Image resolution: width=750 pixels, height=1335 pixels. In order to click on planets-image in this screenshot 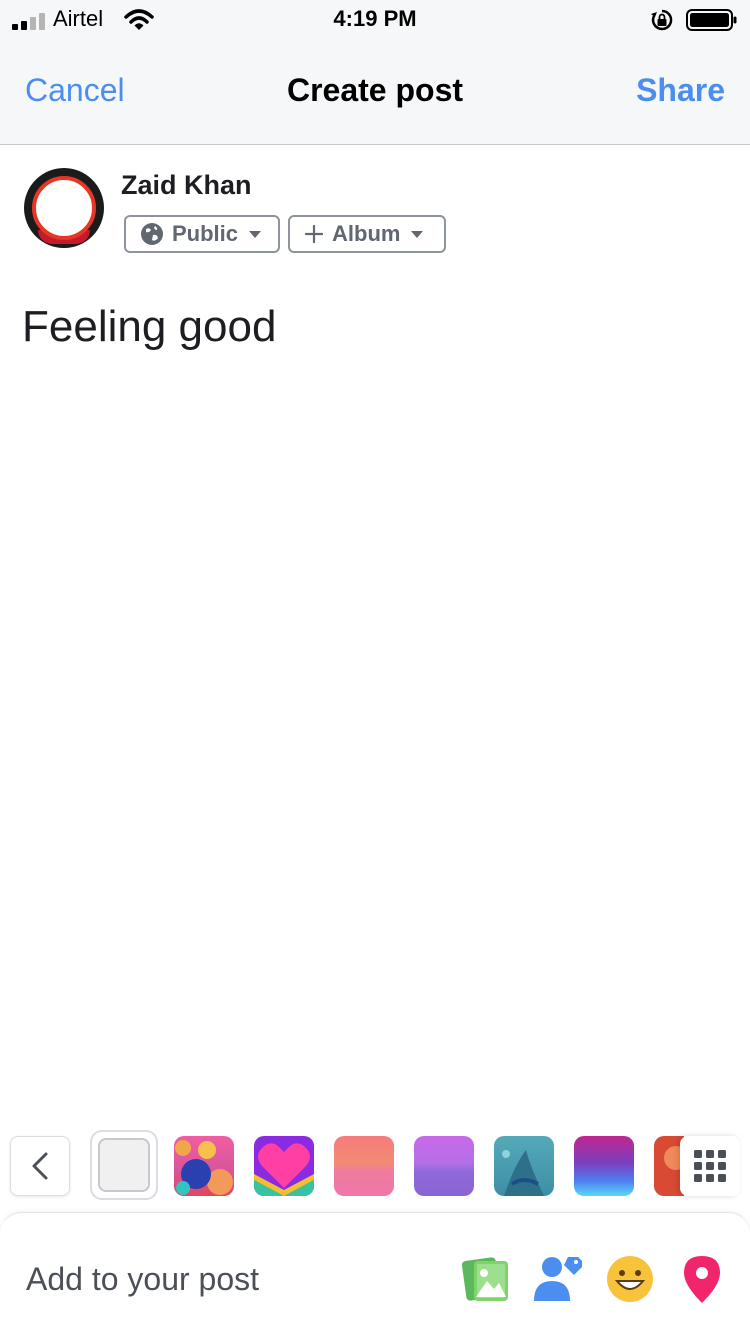, I will do `click(204, 1167)`.